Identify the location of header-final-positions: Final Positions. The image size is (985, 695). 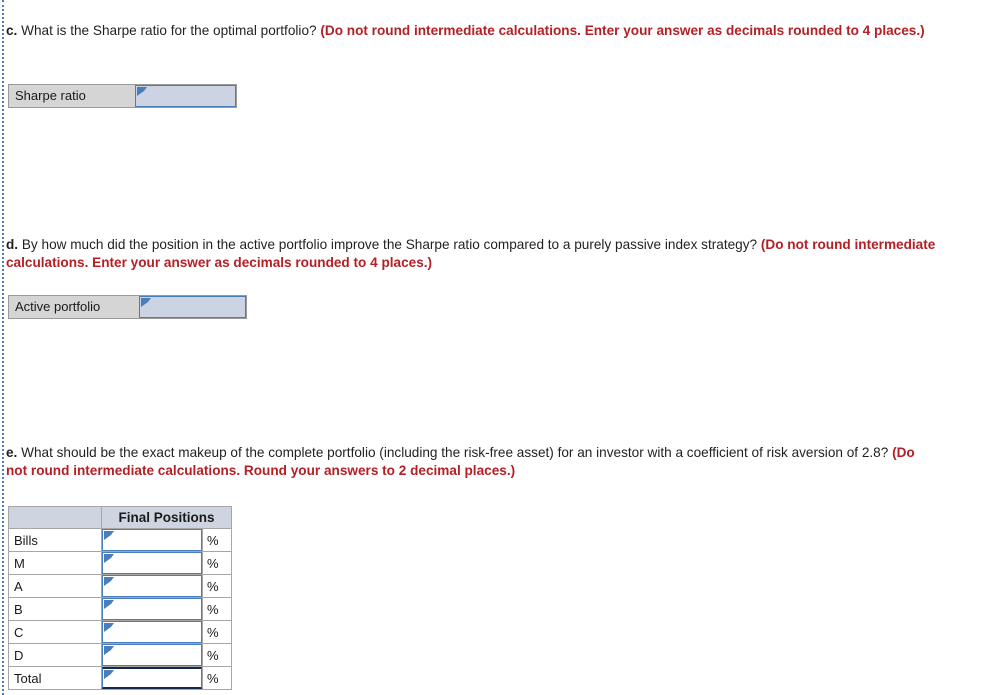
(166, 517).